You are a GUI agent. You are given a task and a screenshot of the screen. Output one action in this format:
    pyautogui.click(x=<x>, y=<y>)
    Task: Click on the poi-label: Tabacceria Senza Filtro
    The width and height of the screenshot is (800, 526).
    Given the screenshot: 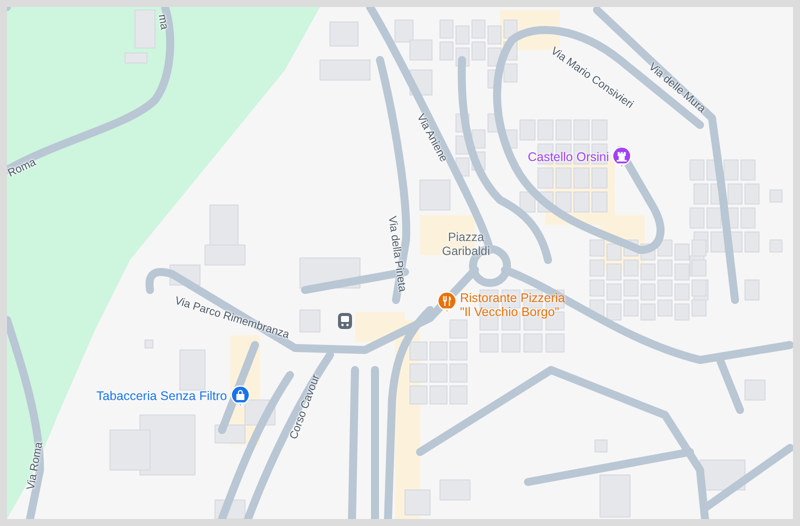 What is the action you would take?
    pyautogui.click(x=161, y=396)
    